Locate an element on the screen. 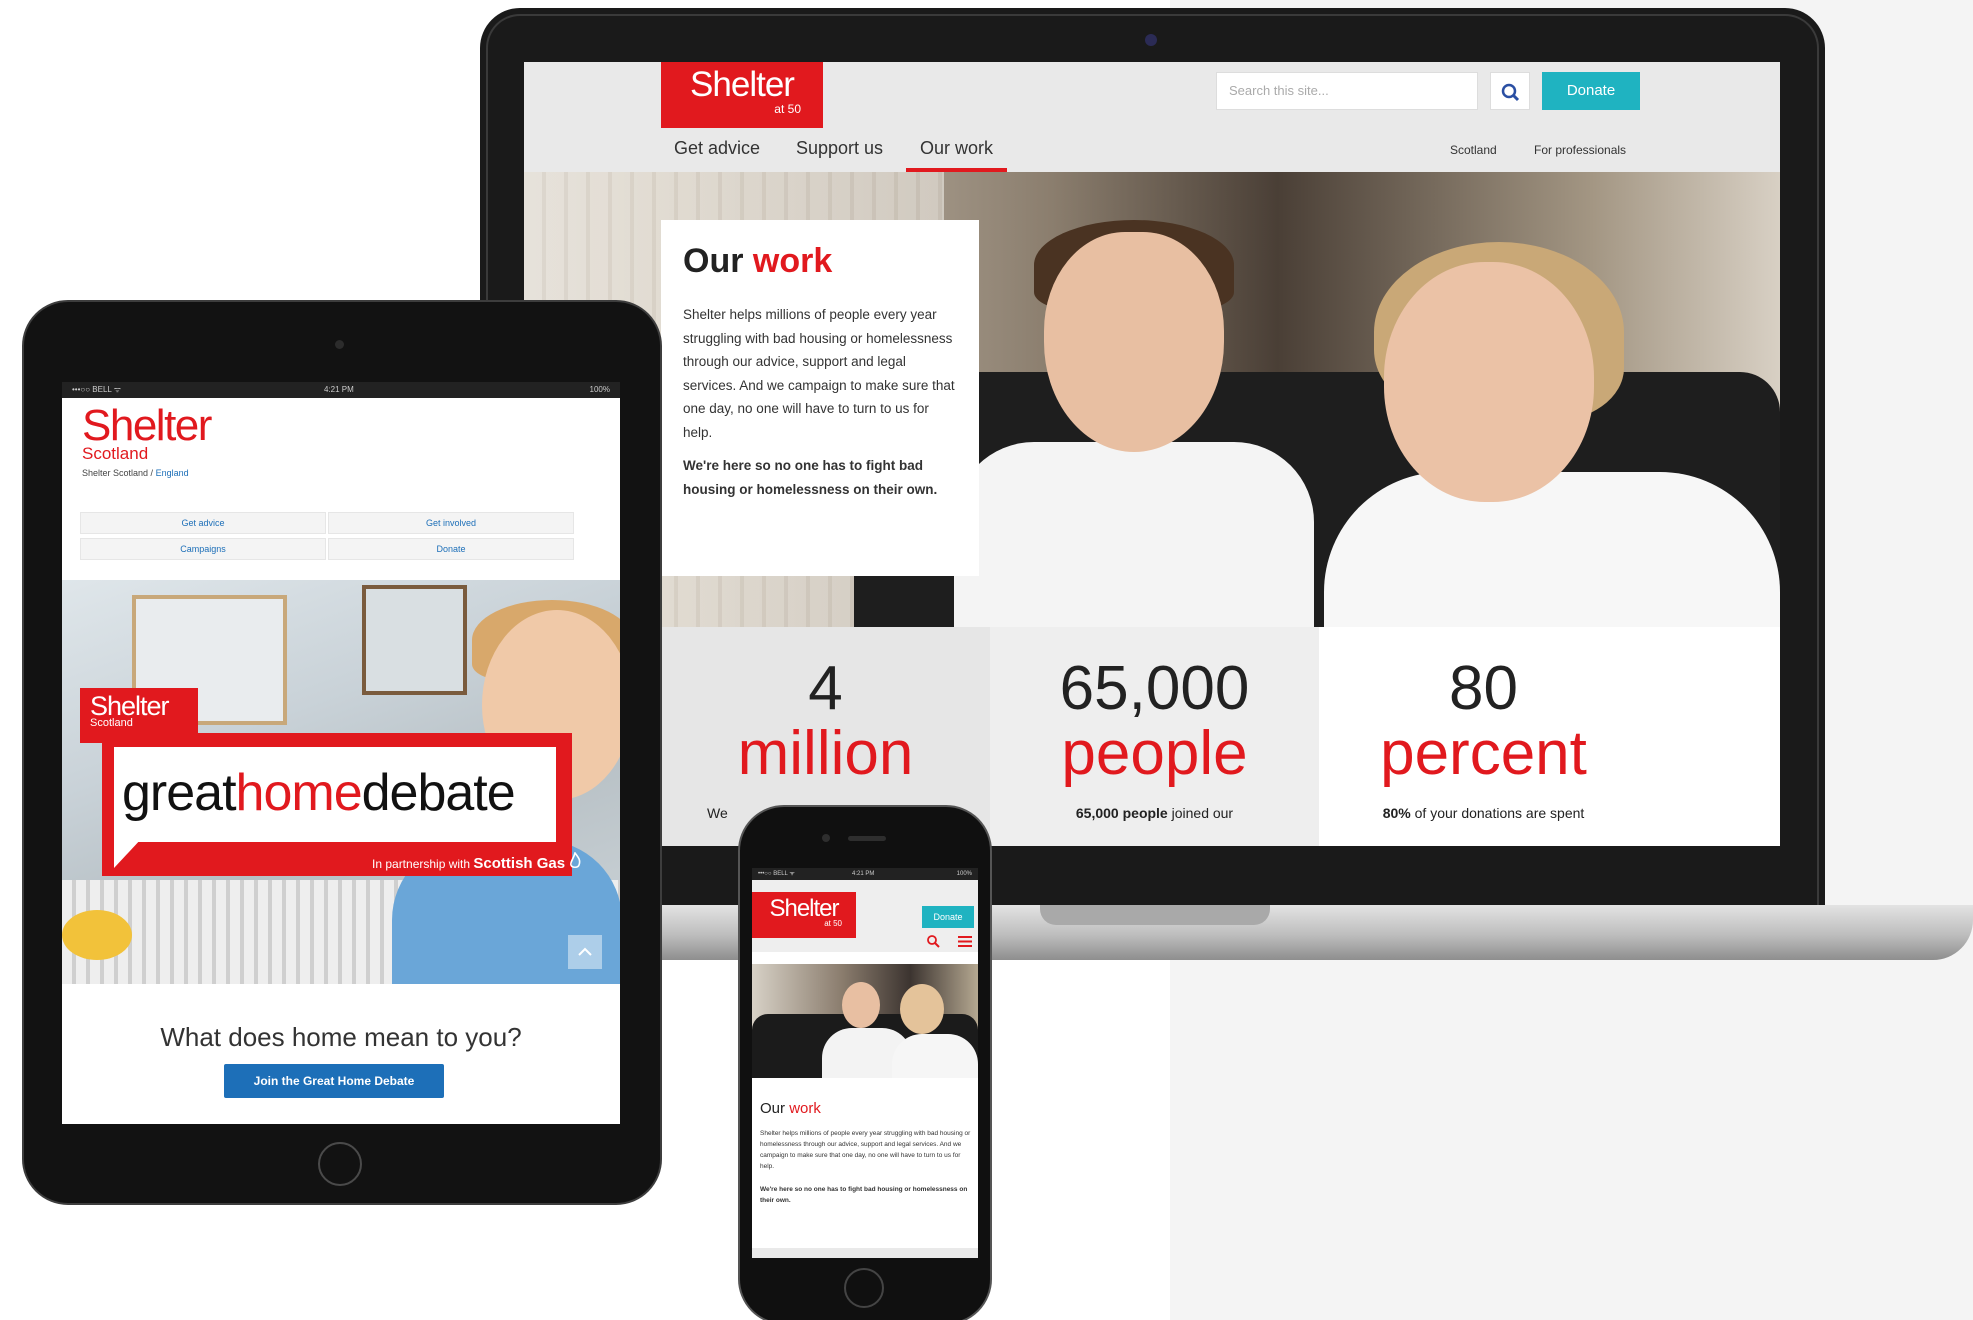 The width and height of the screenshot is (1973, 1320). breadcrumb-england-link: England is located at coordinates (172, 473).